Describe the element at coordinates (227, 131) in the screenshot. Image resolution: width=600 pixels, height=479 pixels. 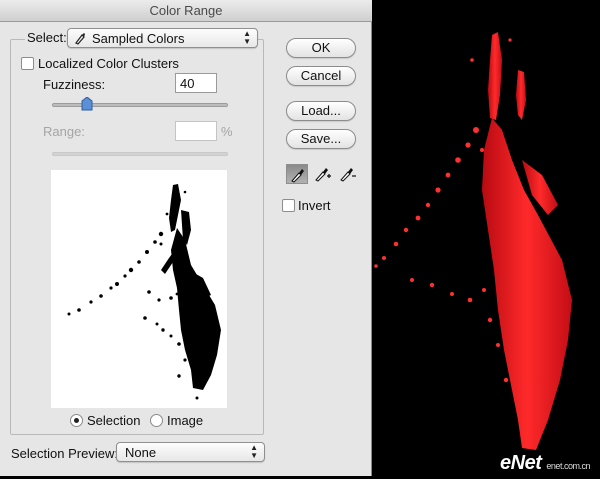
I see `range-unit: %` at that location.